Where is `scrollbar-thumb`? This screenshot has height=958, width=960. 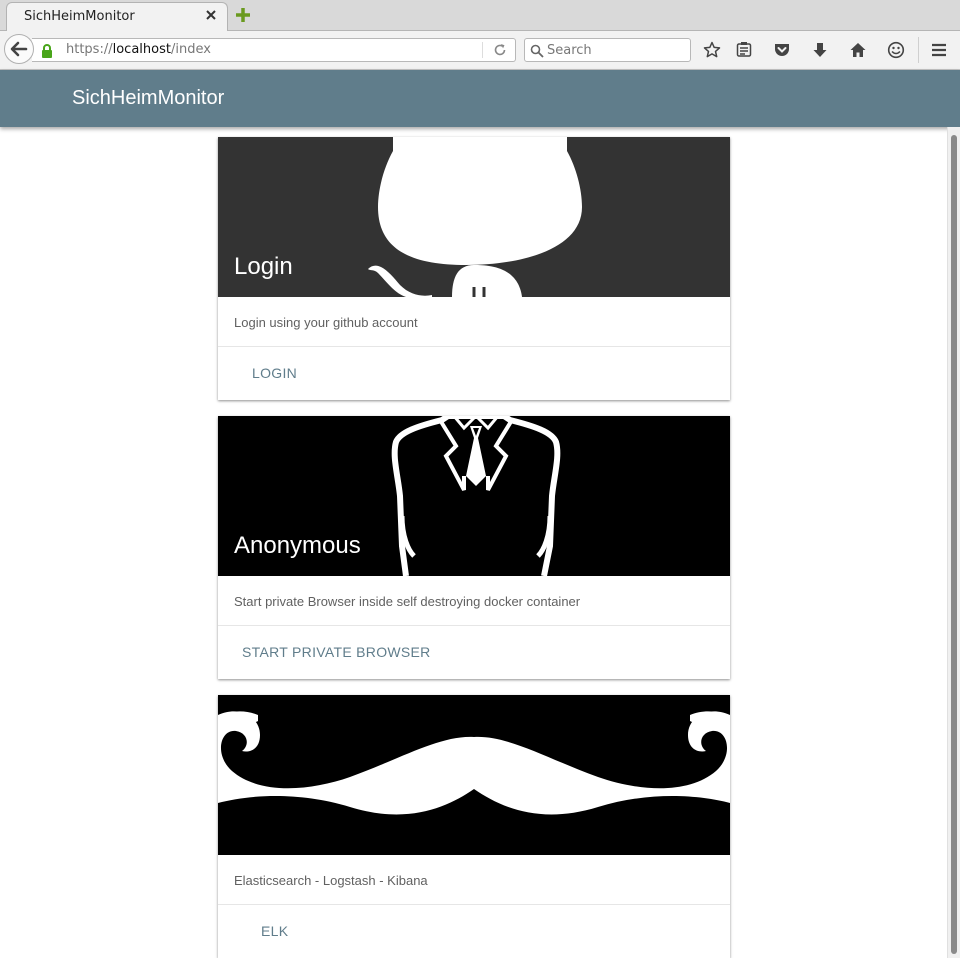
scrollbar-thumb is located at coordinates (954, 544).